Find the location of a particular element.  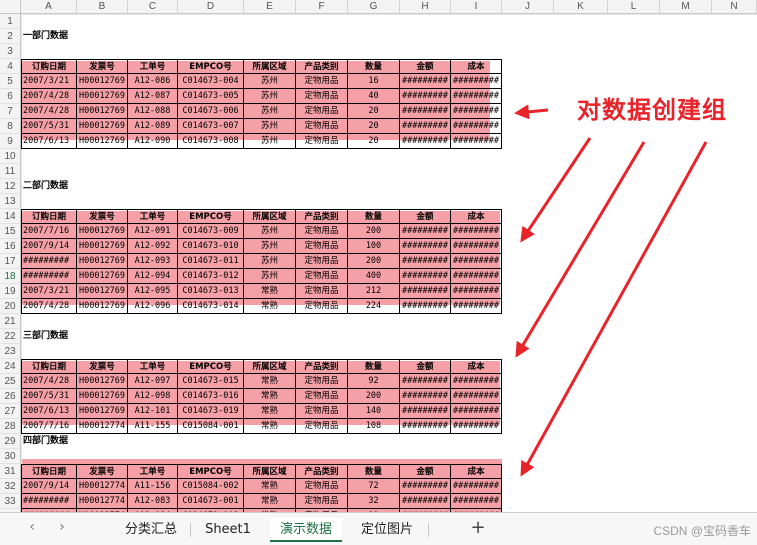

data-cell: 212 is located at coordinates (374, 291).